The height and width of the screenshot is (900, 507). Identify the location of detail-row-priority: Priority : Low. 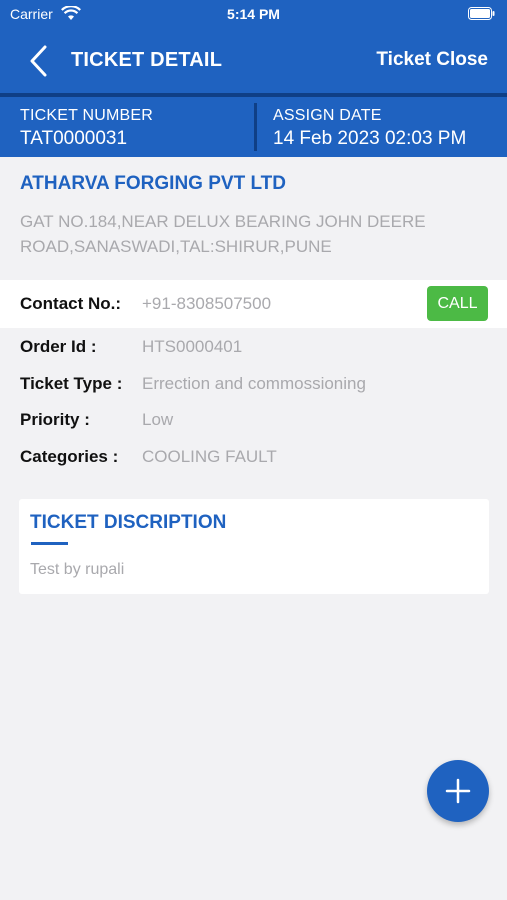
(253, 420).